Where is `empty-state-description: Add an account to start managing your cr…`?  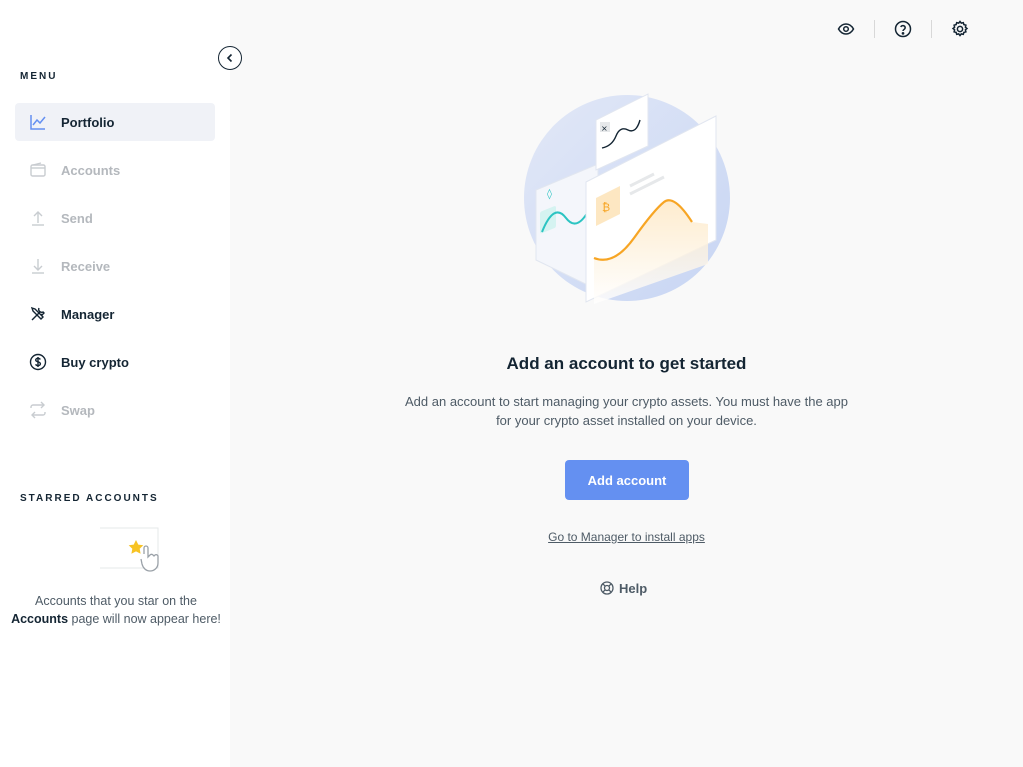
empty-state-description: Add an account to start managing your cr… is located at coordinates (626, 411).